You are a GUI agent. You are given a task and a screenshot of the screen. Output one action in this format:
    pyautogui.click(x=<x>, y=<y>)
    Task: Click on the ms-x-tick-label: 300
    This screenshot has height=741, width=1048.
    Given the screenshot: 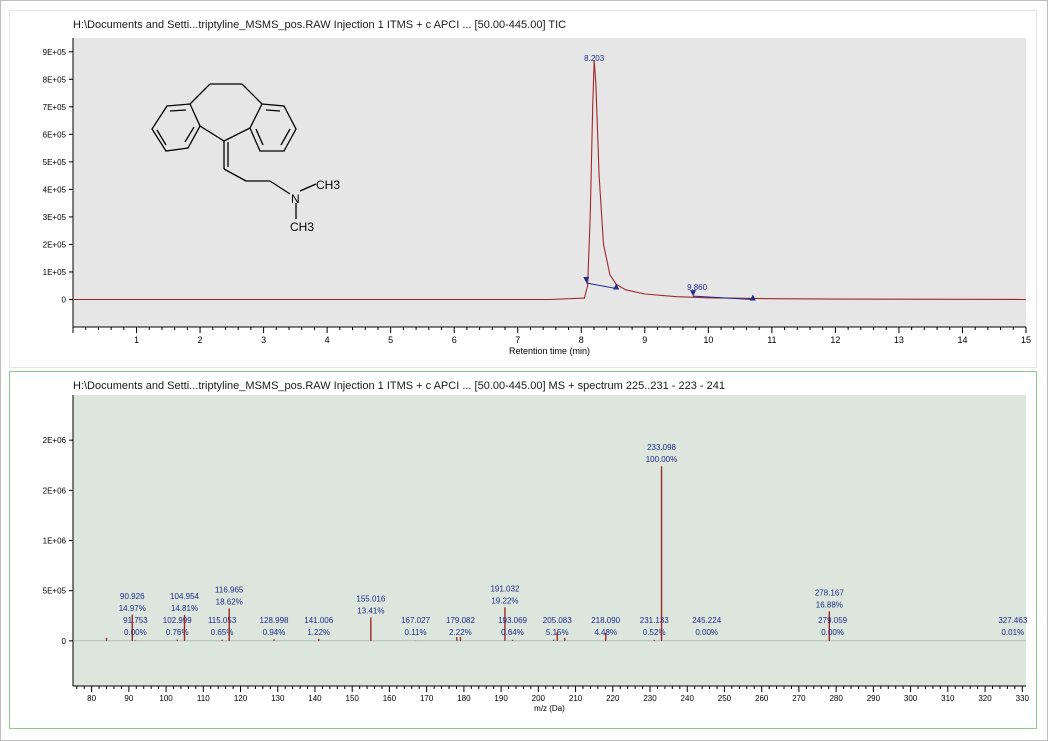 What is the action you would take?
    pyautogui.click(x=911, y=698)
    